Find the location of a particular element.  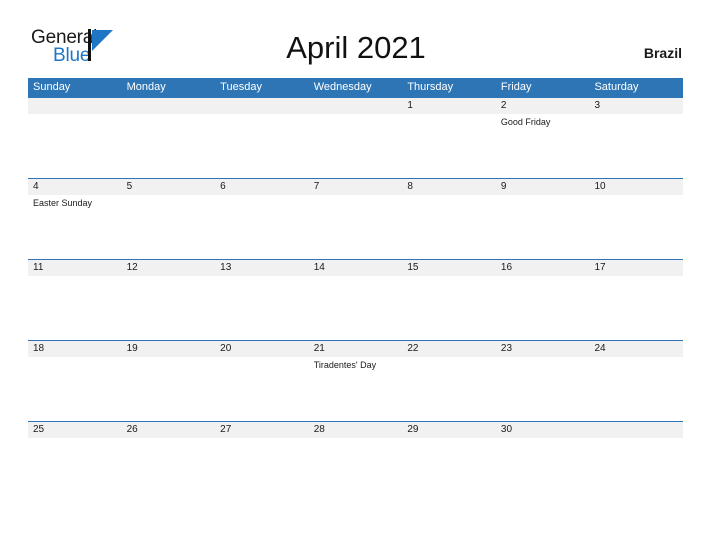

day-number: 1 is located at coordinates (449, 106).